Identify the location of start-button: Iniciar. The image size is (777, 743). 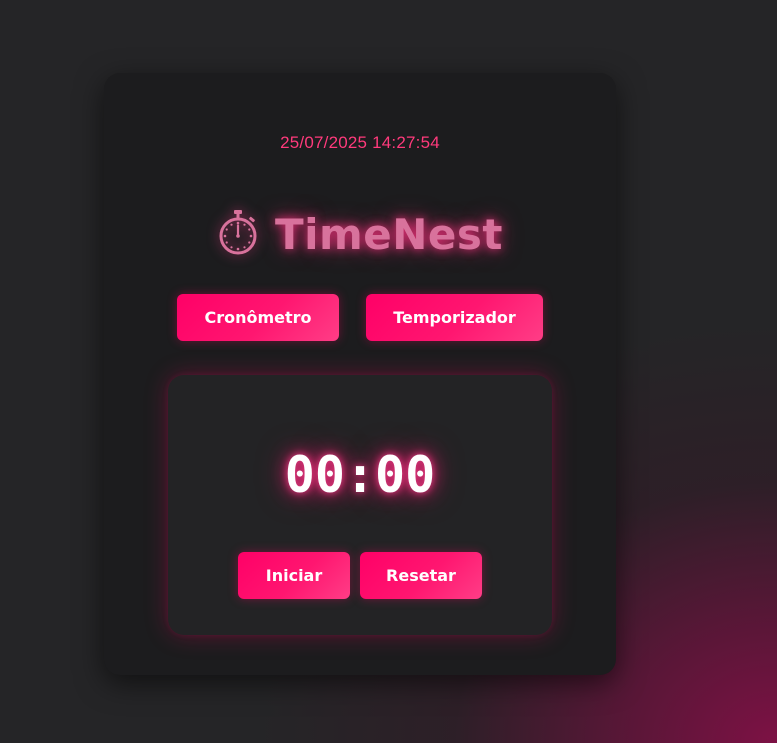
(294, 575).